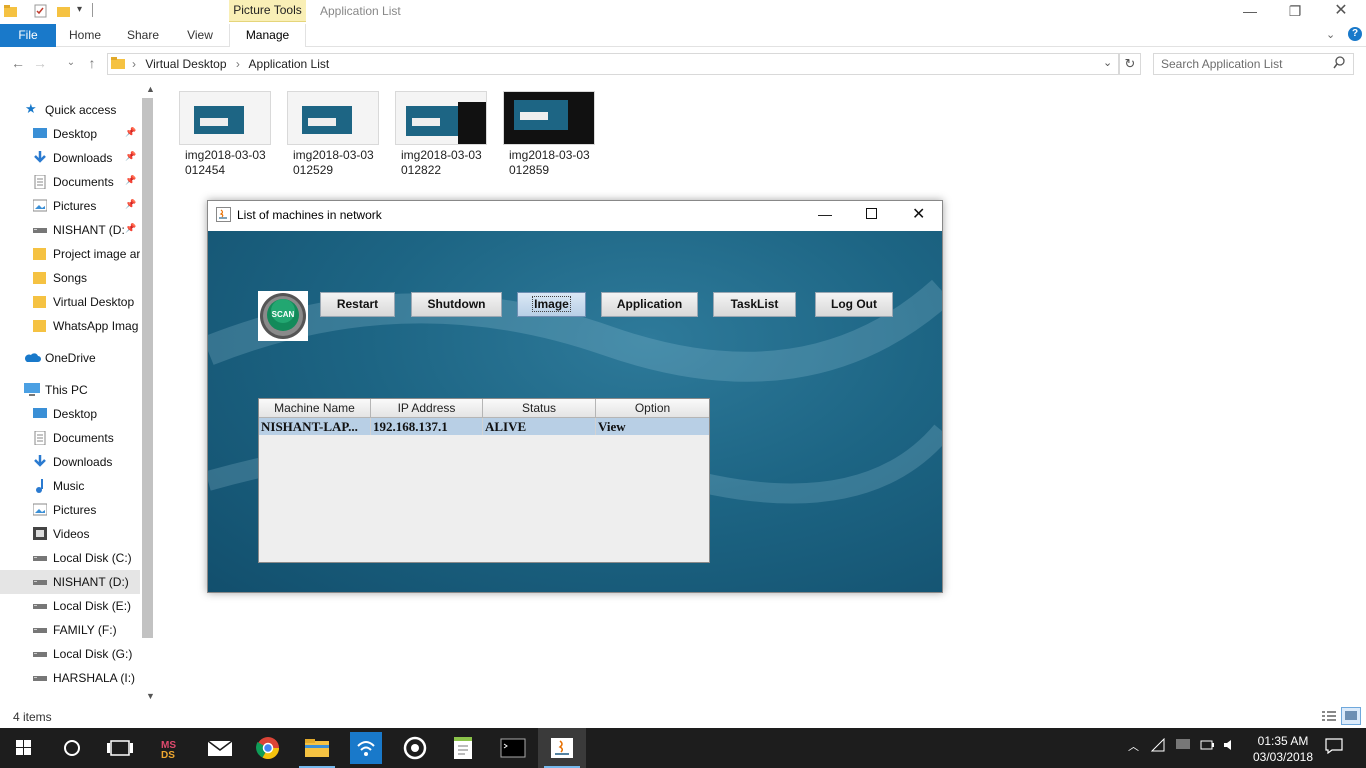 Image resolution: width=1366 pixels, height=768 pixels. What do you see at coordinates (70, 462) in the screenshot?
I see `this-pc-item: Downloads` at bounding box center [70, 462].